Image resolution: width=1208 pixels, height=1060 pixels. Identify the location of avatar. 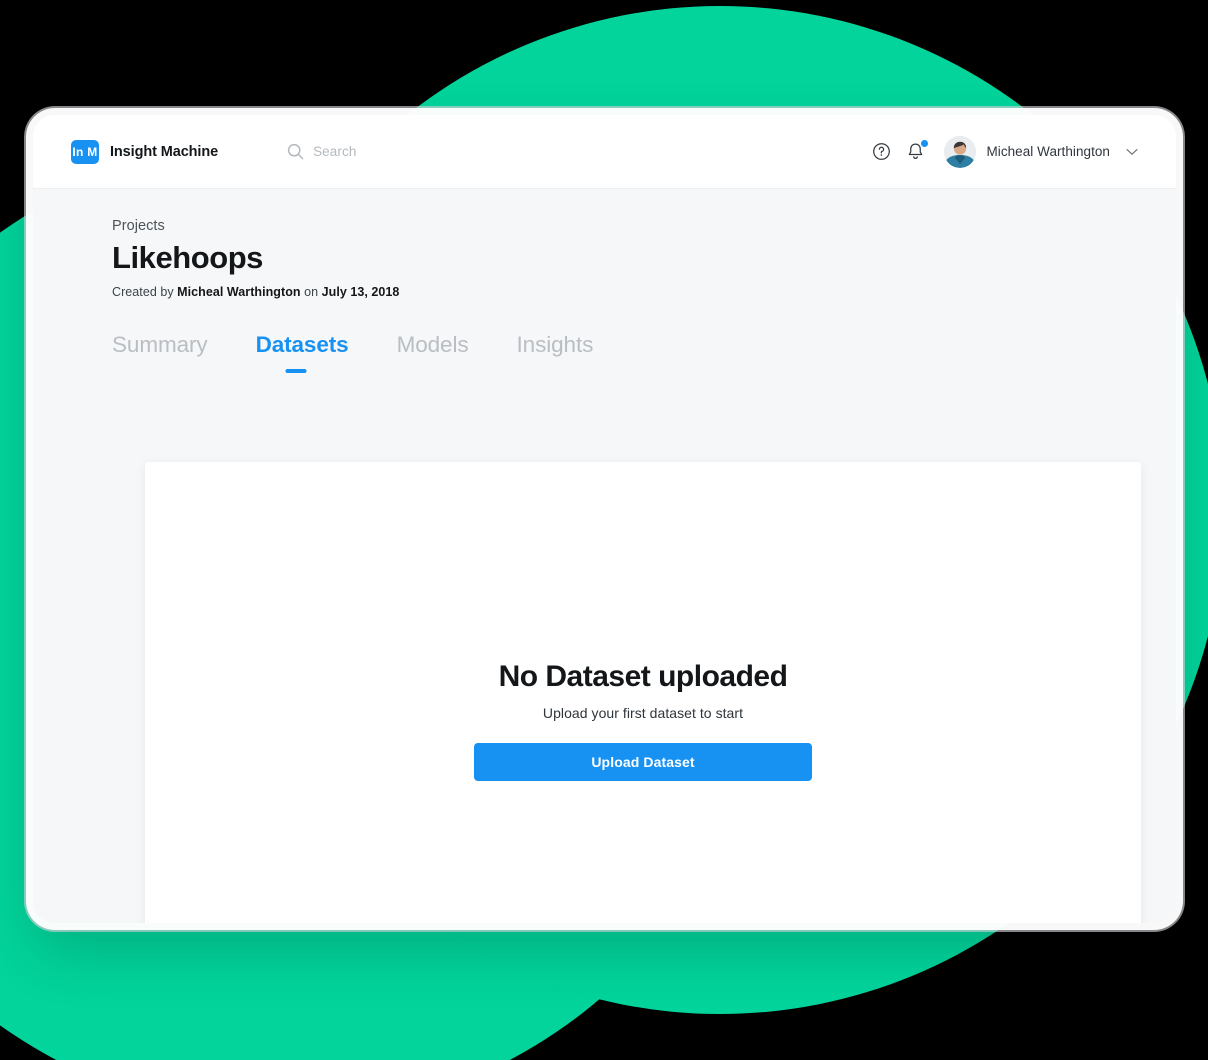
(960, 151).